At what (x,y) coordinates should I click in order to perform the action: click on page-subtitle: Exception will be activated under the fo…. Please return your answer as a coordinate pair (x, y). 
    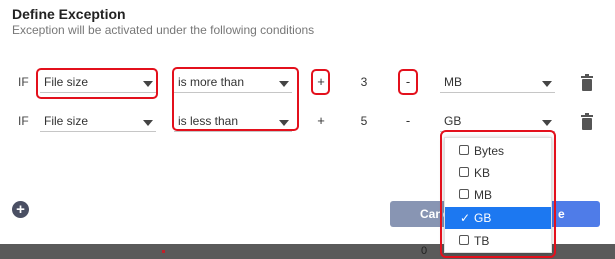
    Looking at the image, I should click on (163, 30).